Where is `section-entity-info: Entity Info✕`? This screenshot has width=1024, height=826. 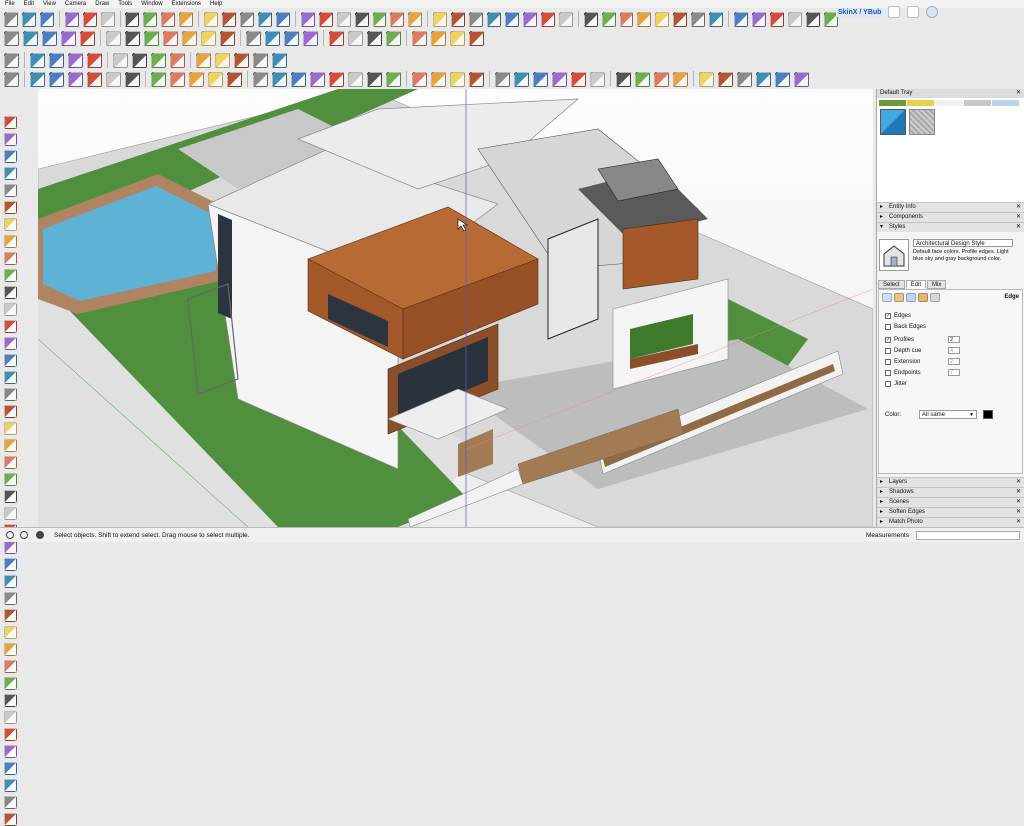
section-entity-info: Entity Info✕ is located at coordinates (950, 207).